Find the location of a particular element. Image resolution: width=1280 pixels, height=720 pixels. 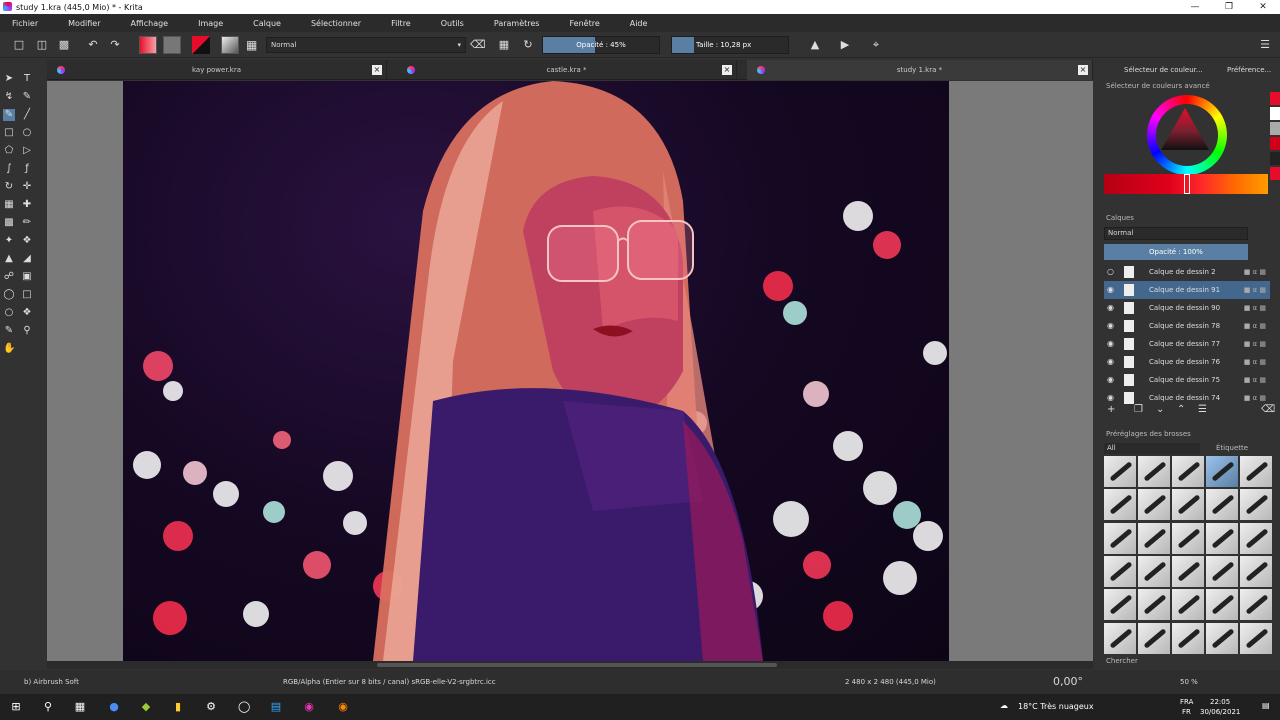

layer-blend-dropdown: Normal is located at coordinates (1176, 233).